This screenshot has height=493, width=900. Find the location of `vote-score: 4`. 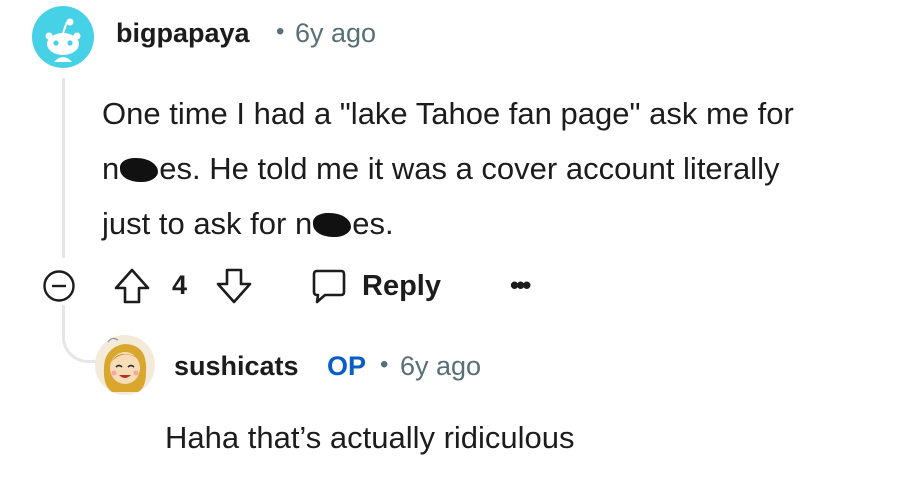

vote-score: 4 is located at coordinates (180, 285).